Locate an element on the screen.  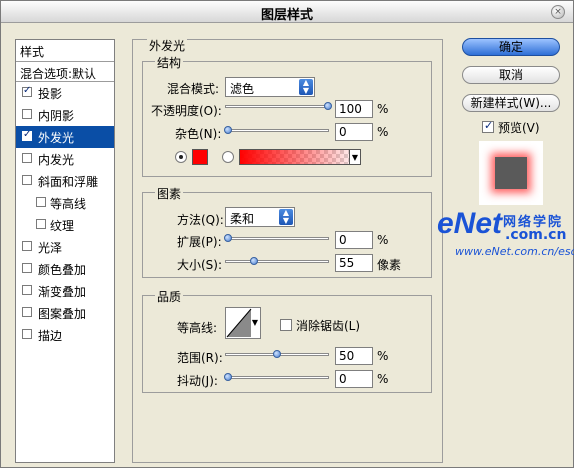
styles-list-header: 样式 is located at coordinates (65, 51).